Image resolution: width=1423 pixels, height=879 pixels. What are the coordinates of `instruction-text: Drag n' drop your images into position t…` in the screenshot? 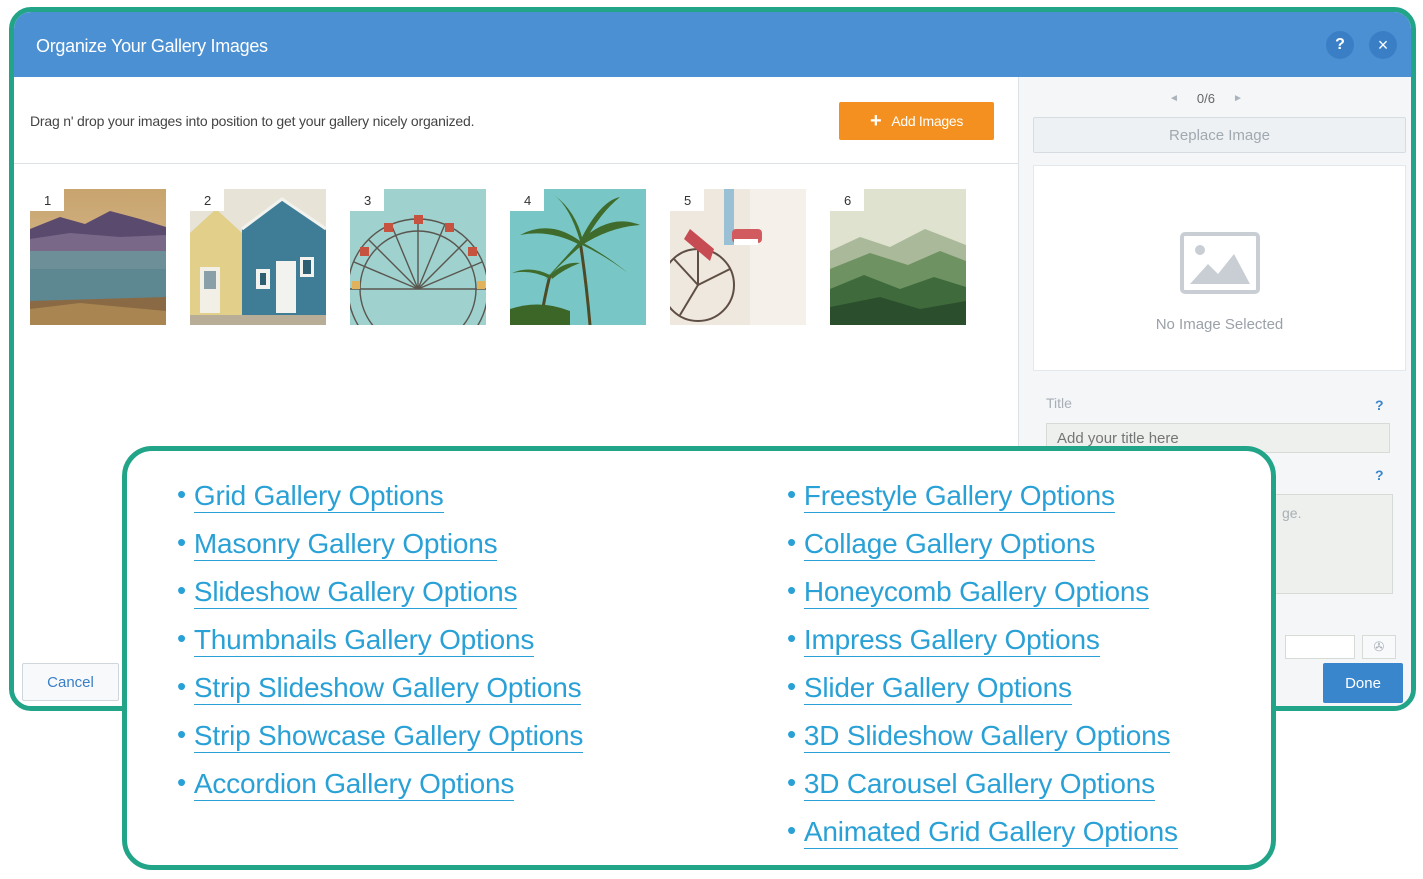 It's located at (252, 121).